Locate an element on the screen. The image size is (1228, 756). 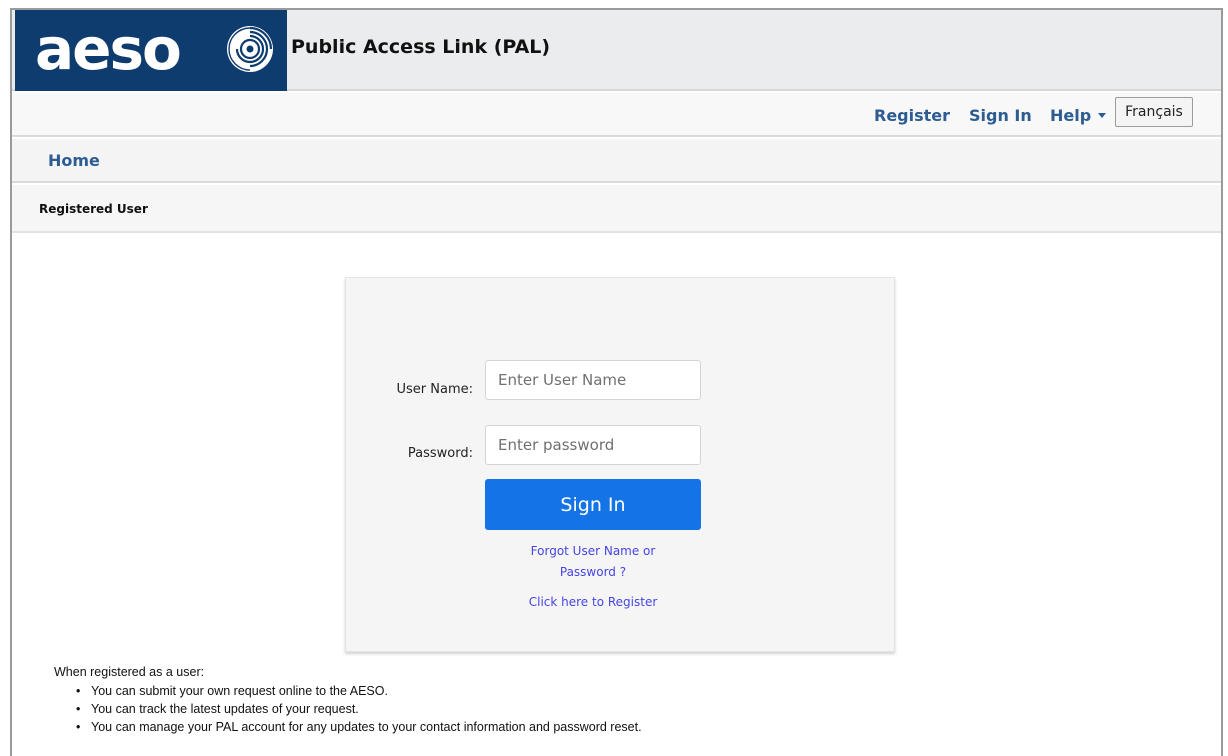
aeso-swirl-icon is located at coordinates (250, 49).